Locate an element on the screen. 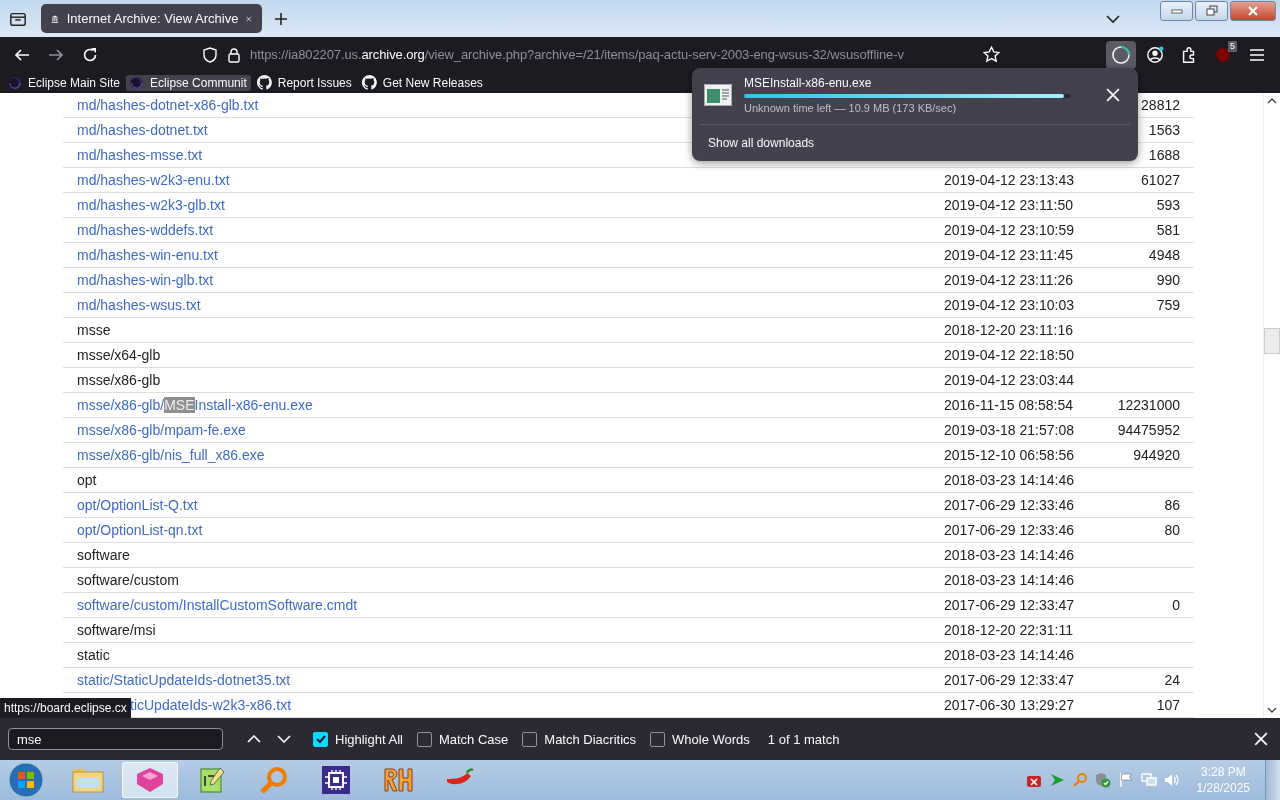 This screenshot has height=800, width=1280. scroll-down-icon is located at coordinates (1272, 710).